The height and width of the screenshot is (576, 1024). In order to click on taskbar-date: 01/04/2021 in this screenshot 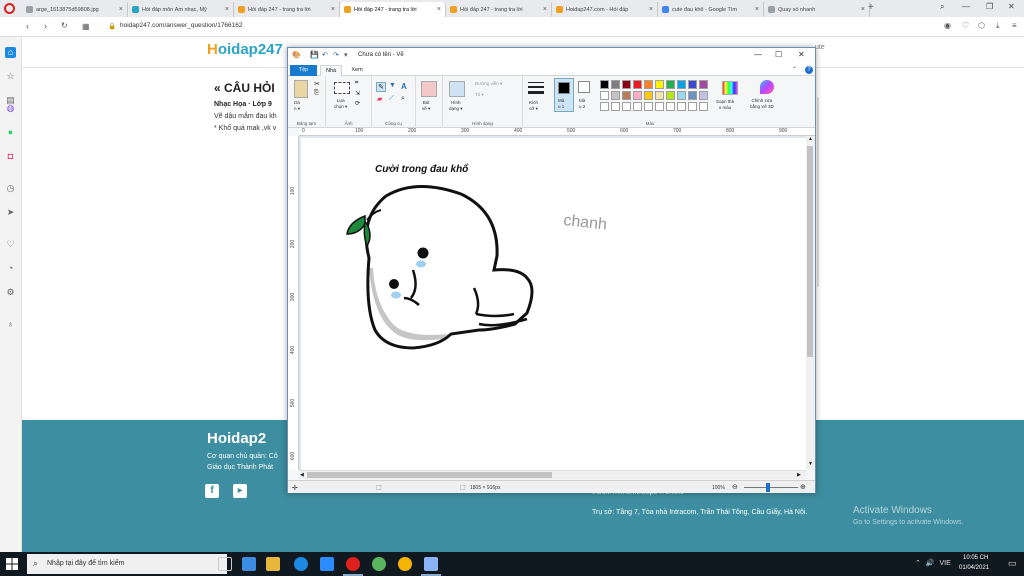, I will do `click(974, 568)`.